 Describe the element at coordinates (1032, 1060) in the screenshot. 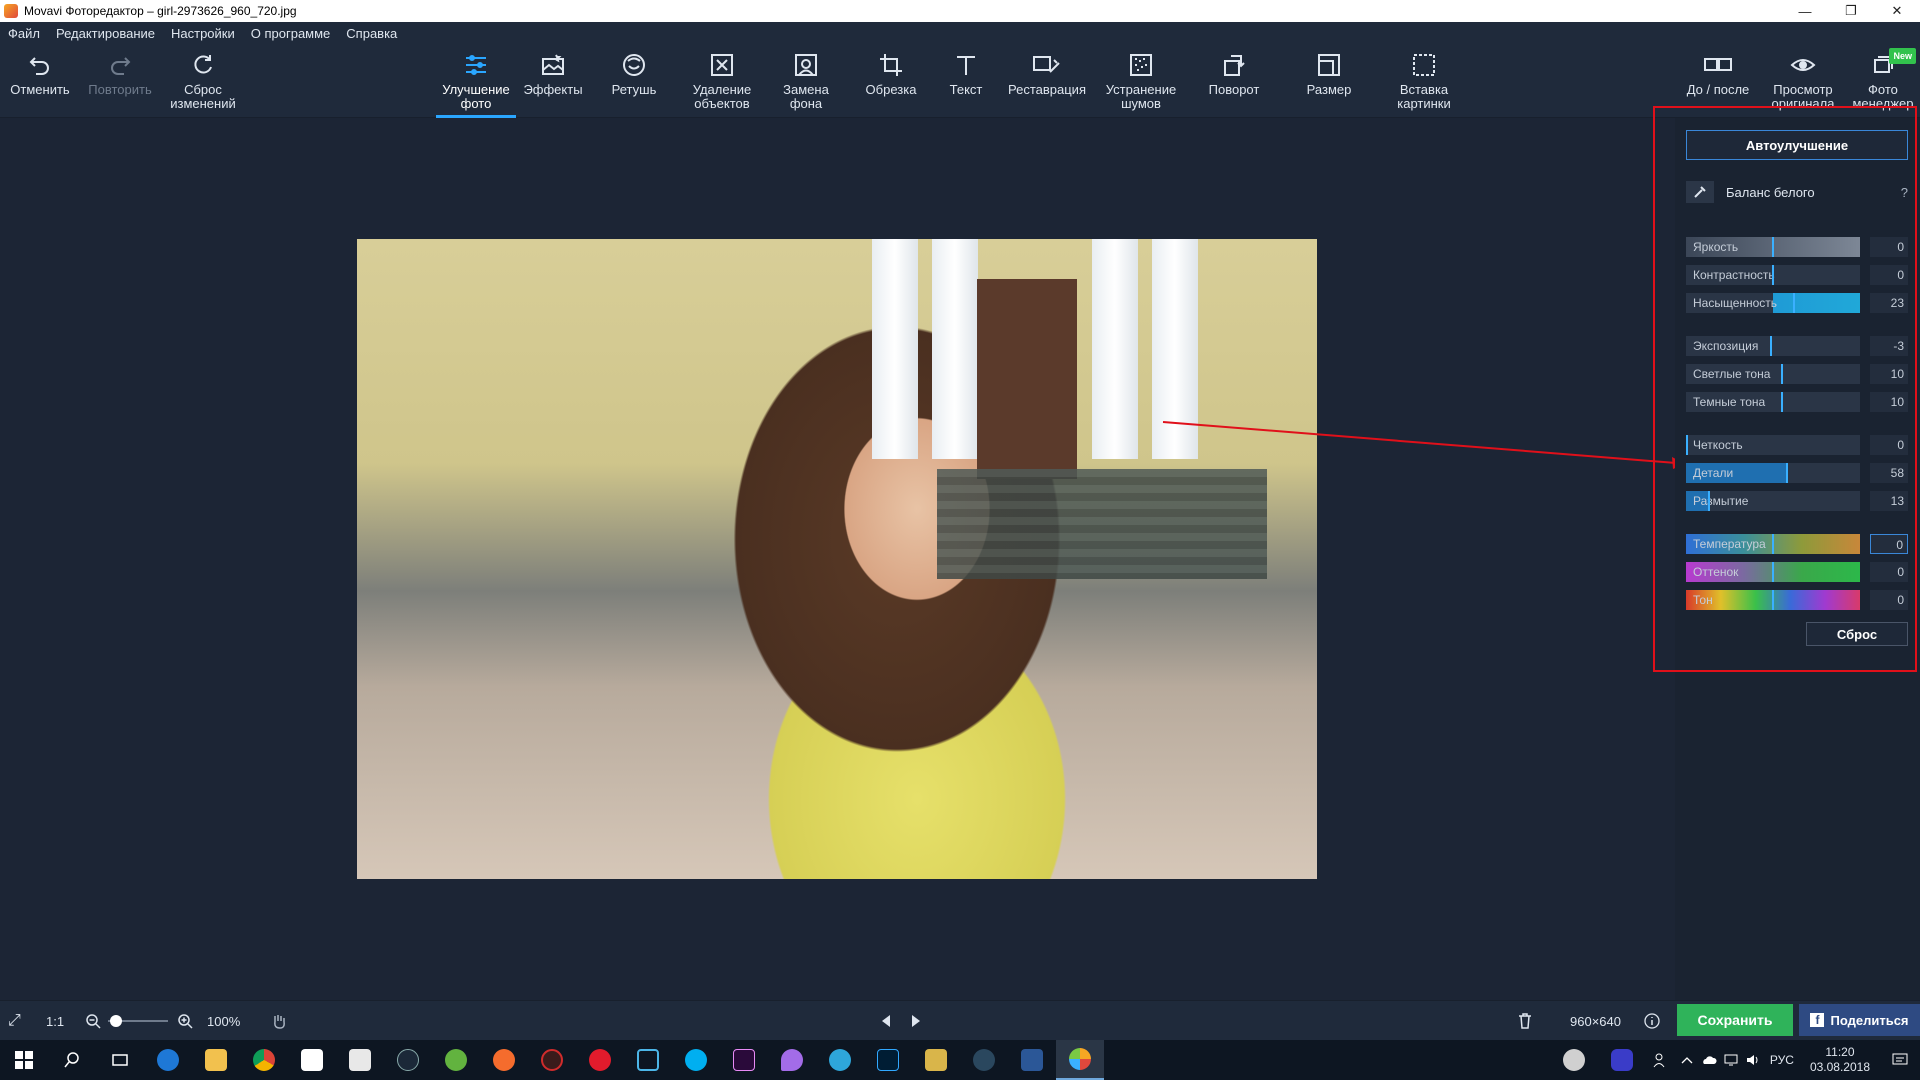

I see `word-icon` at that location.